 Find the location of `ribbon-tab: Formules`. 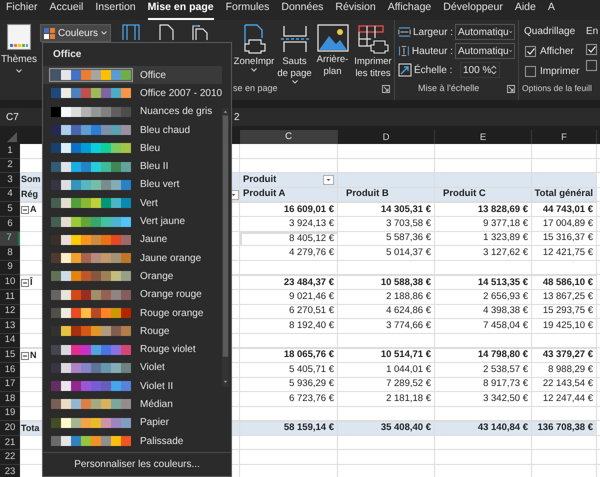

ribbon-tab: Formules is located at coordinates (248, 10).